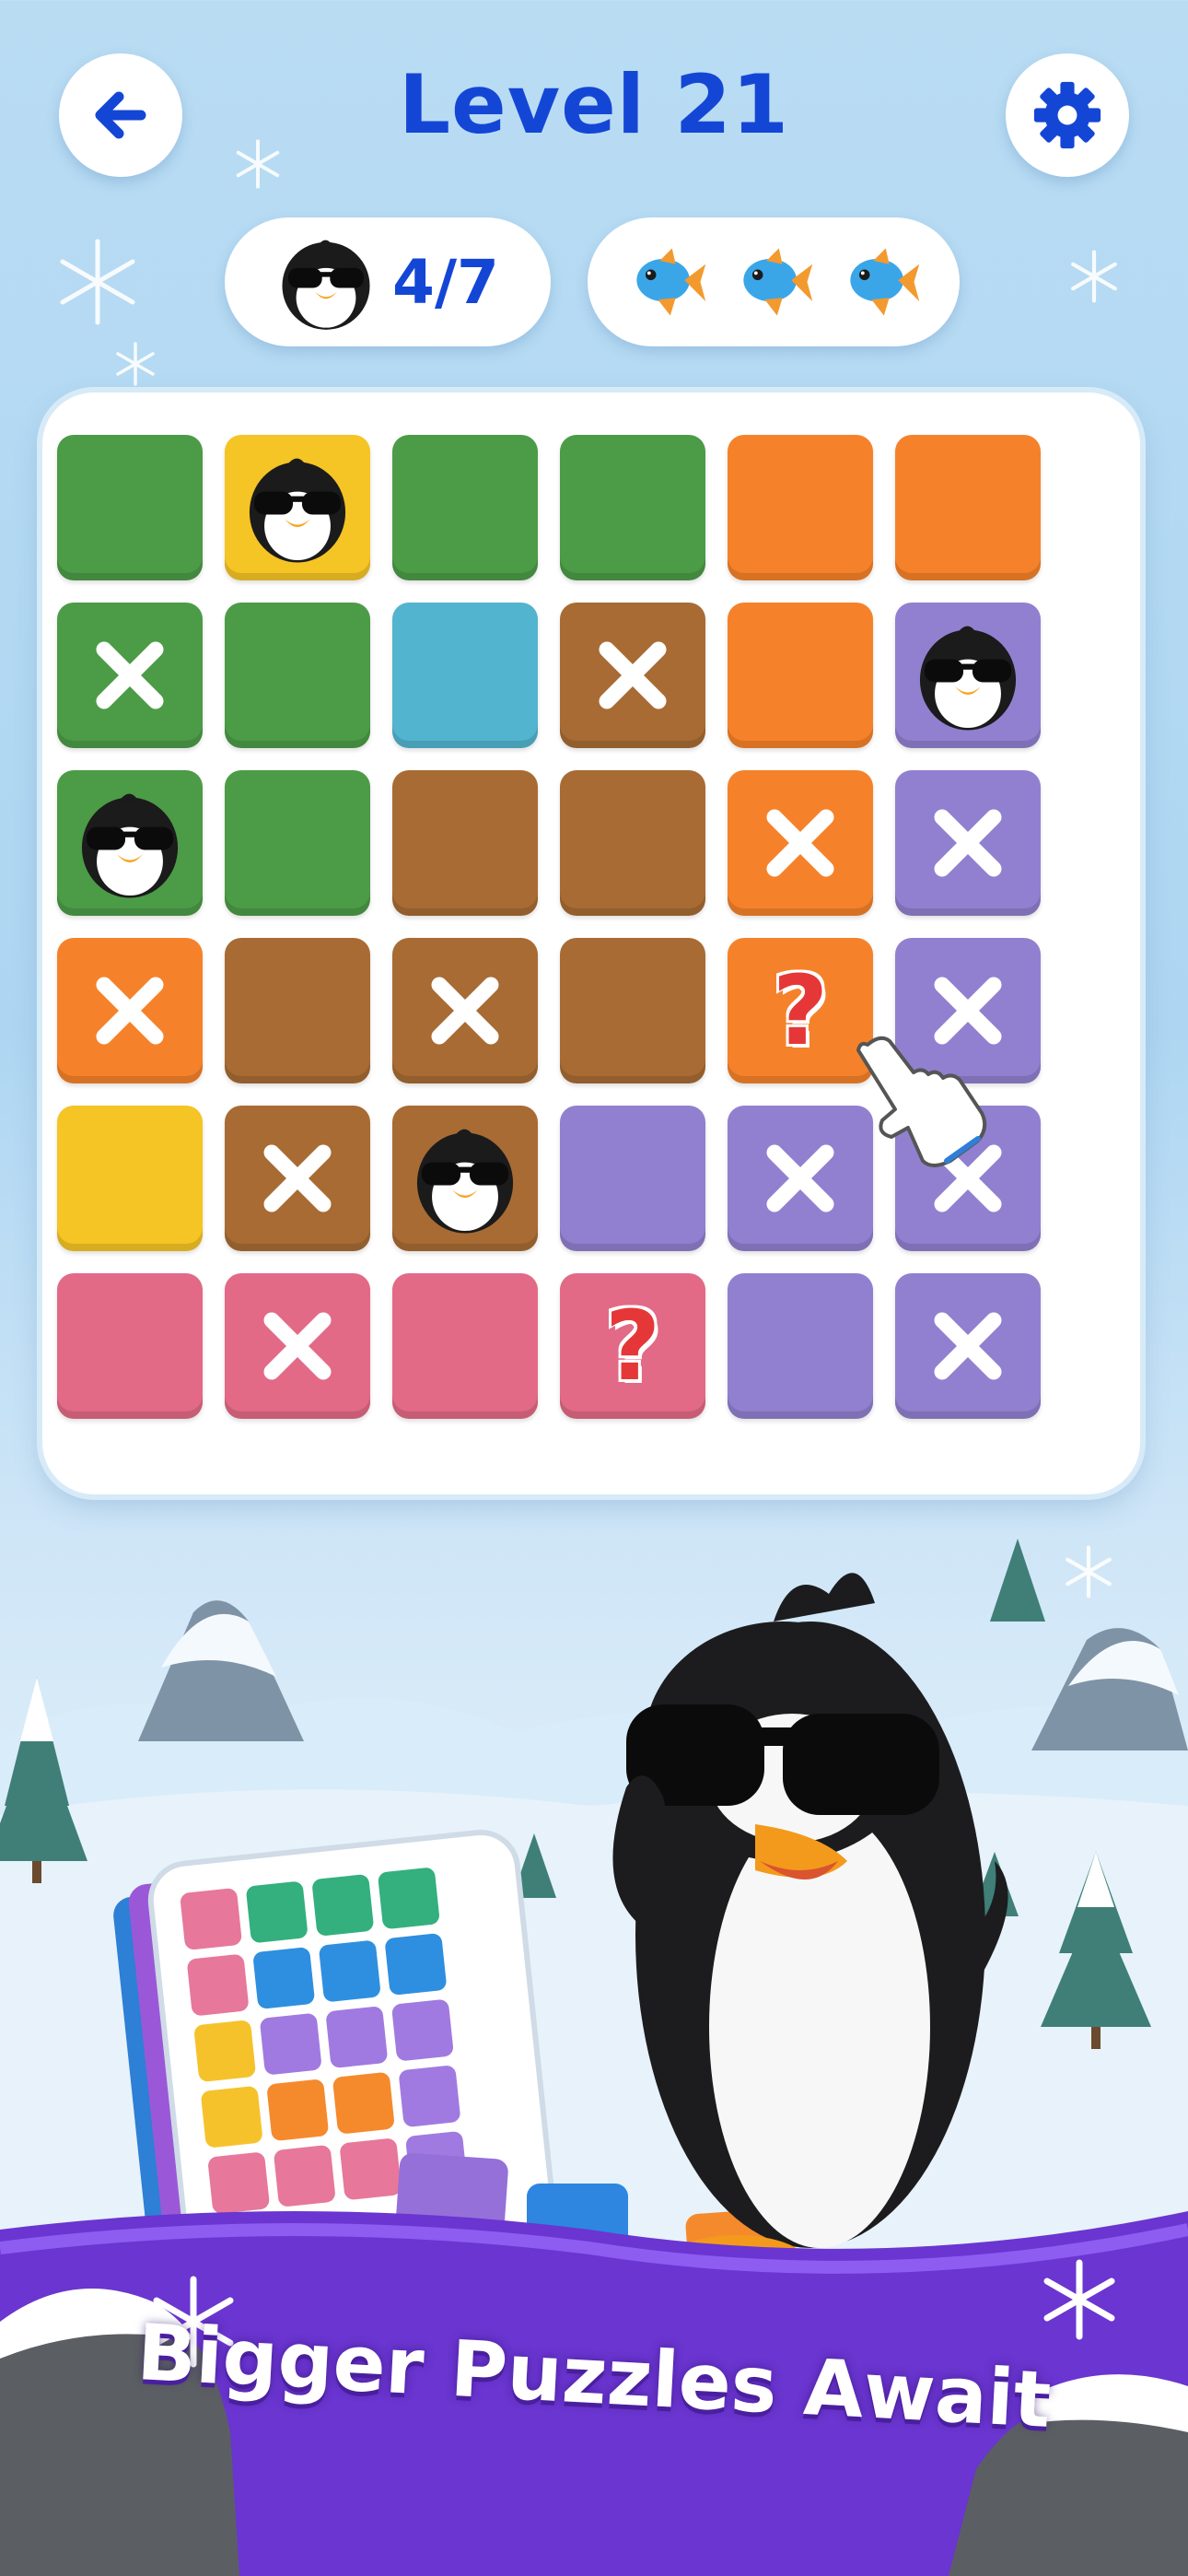 This screenshot has height=2576, width=1188. Describe the element at coordinates (632, 507) in the screenshot. I see `grid-cell-r1-c4` at that location.